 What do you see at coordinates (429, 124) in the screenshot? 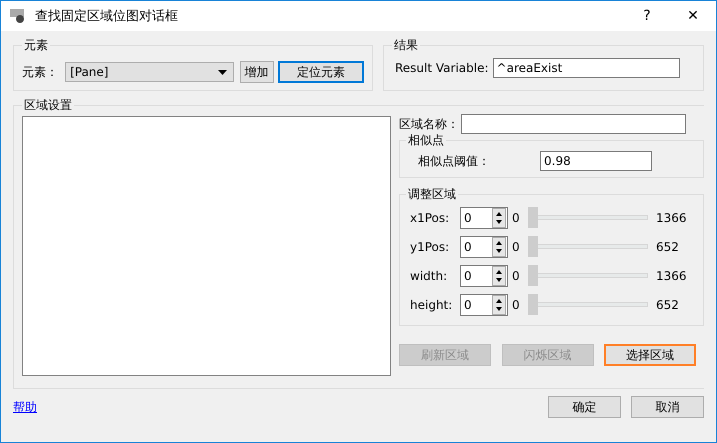
I see `area-name-label: 区域名称：` at bounding box center [429, 124].